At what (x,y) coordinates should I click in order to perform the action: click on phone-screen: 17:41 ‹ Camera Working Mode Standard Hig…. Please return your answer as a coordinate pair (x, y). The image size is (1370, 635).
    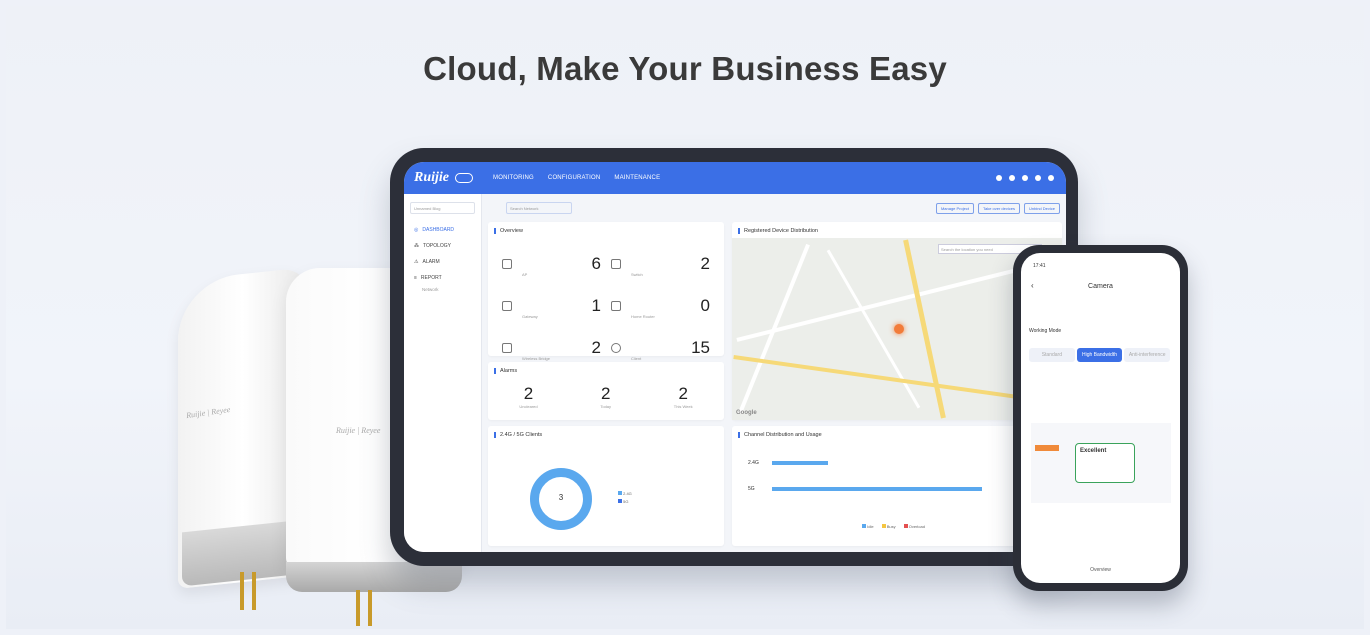
    Looking at the image, I should click on (1100, 418).